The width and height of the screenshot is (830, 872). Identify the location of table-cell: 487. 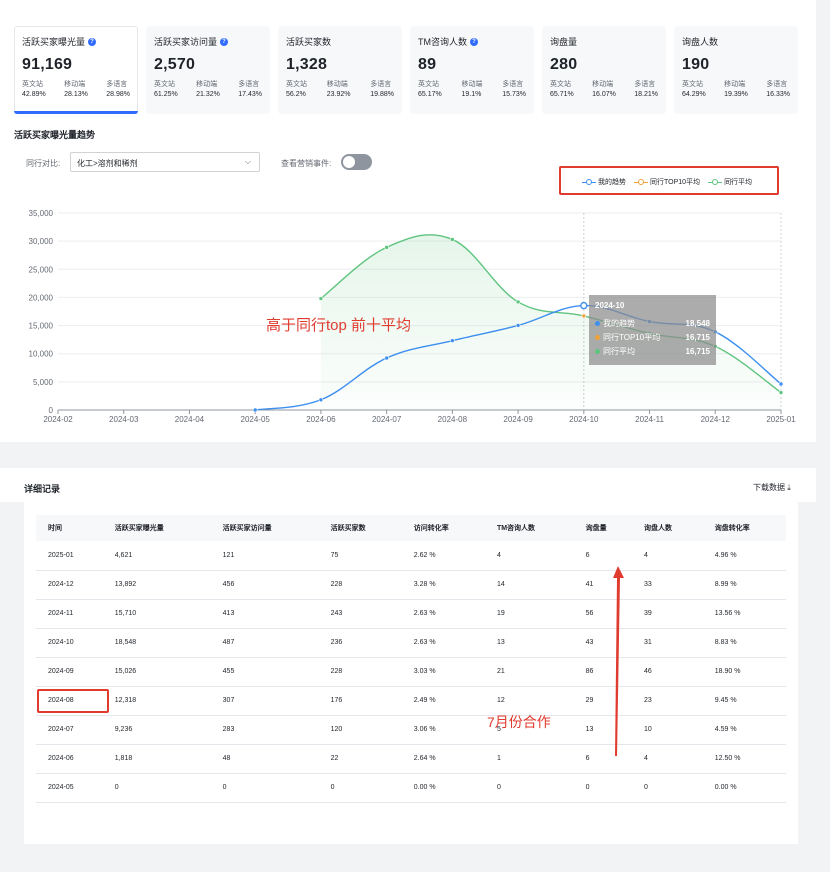
(264, 643).